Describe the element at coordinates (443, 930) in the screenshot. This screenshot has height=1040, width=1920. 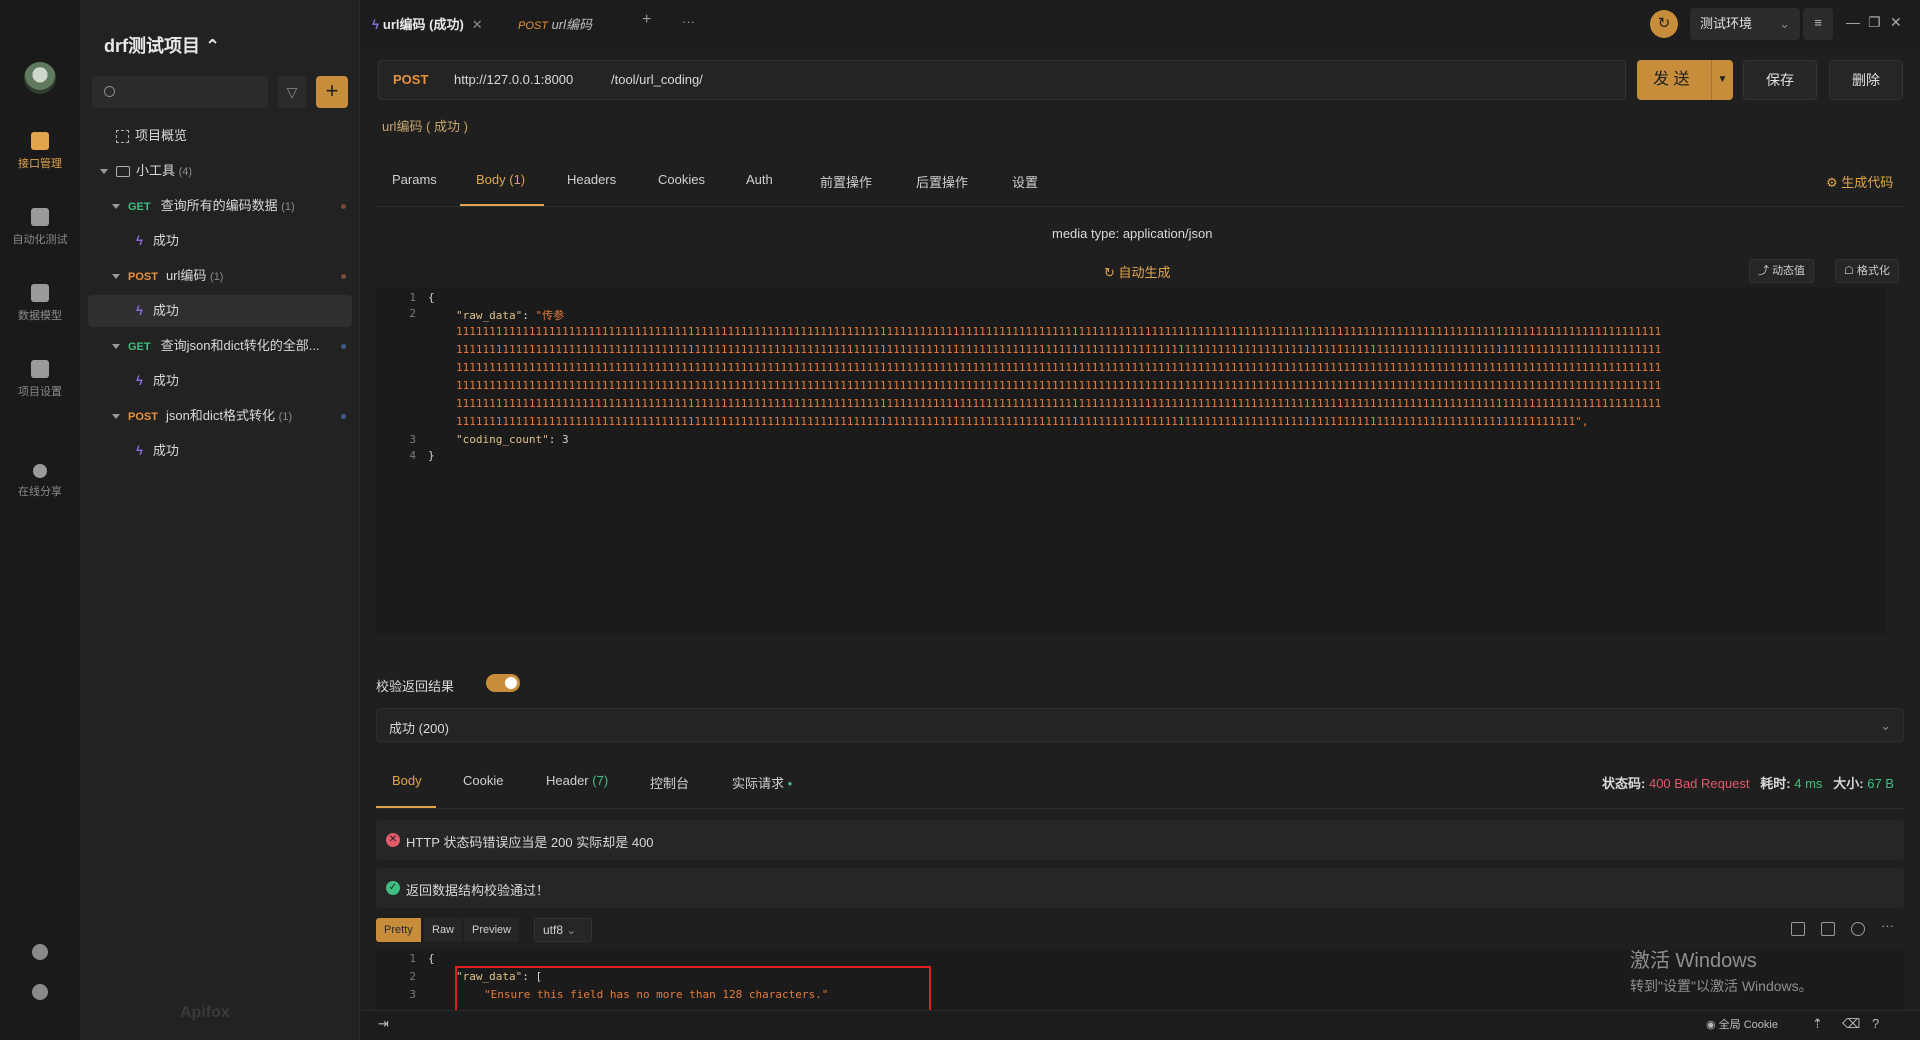
I see `raw-button: Raw` at that location.